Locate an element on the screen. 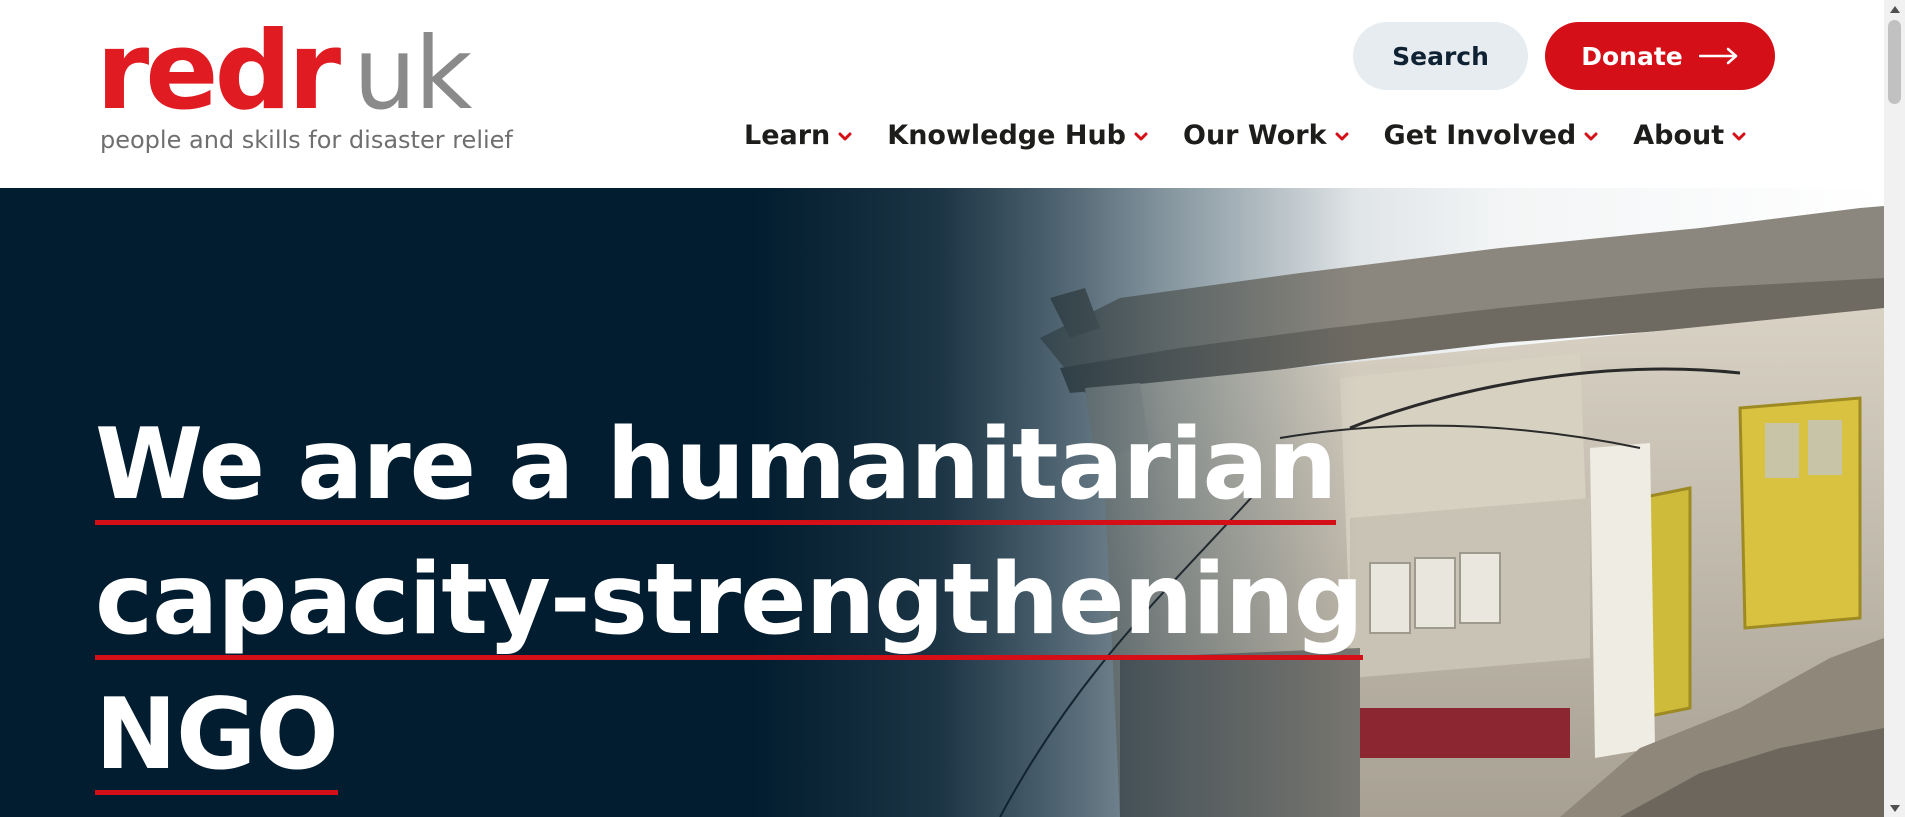 The width and height of the screenshot is (1905, 817). nav-item-label: Our Work is located at coordinates (1255, 135).